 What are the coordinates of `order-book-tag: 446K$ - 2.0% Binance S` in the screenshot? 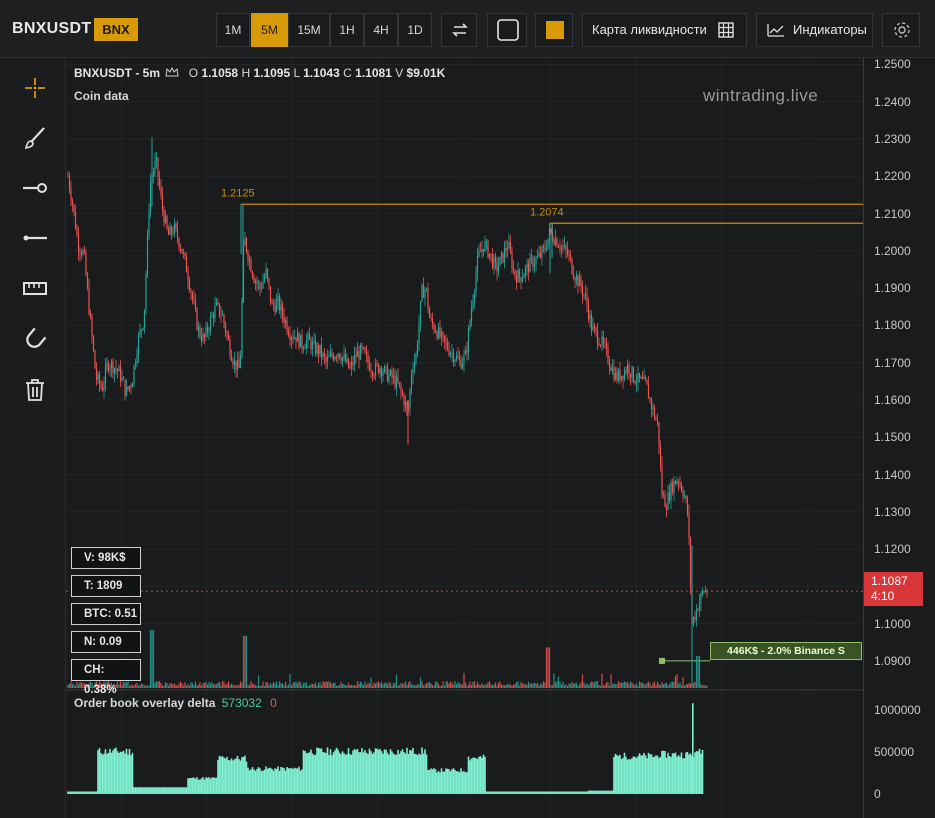 It's located at (786, 651).